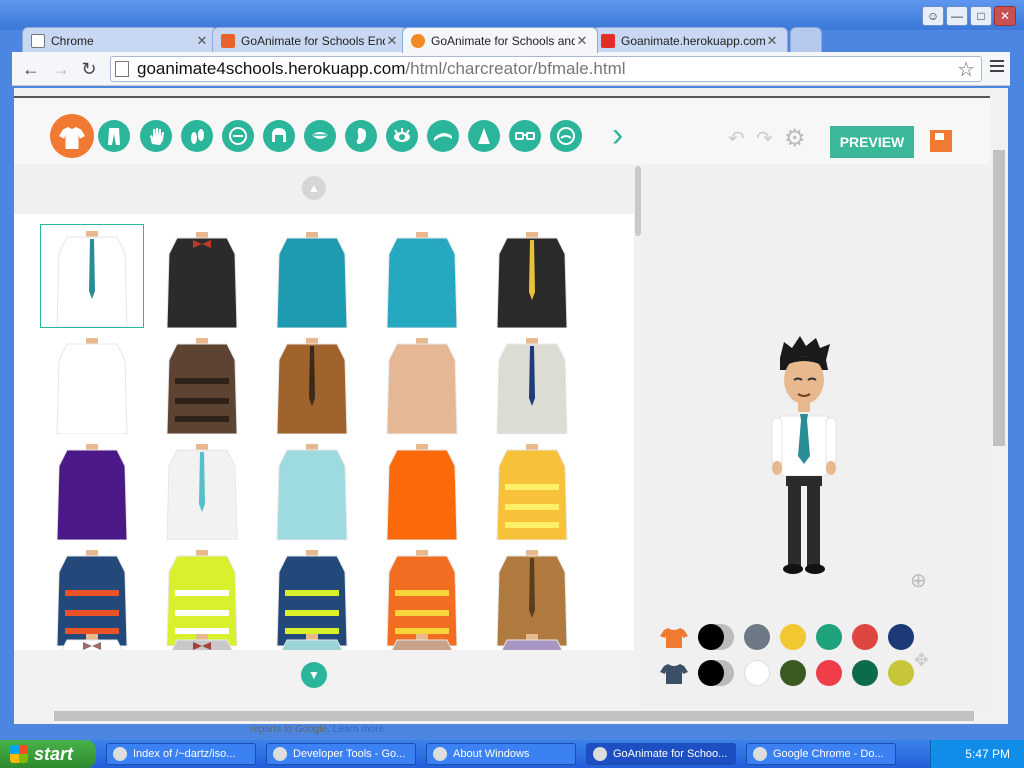 This screenshot has width=1024, height=768. What do you see at coordinates (690, 40) in the screenshot?
I see `tab-herokuapp: Goanimate.herokuapp.com g ✕` at bounding box center [690, 40].